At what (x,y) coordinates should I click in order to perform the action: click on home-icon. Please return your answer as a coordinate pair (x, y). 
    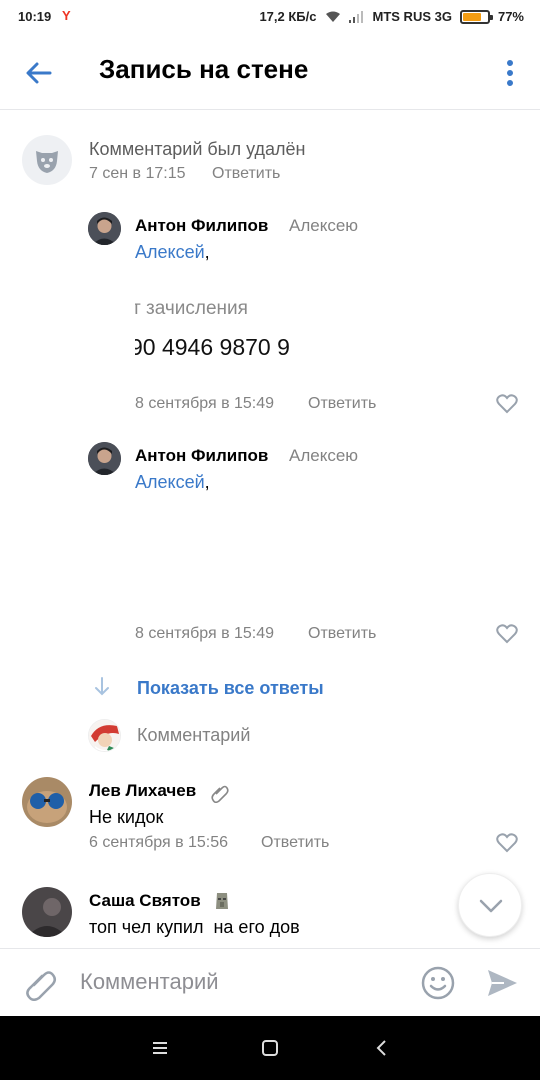
    Looking at the image, I should click on (270, 1048).